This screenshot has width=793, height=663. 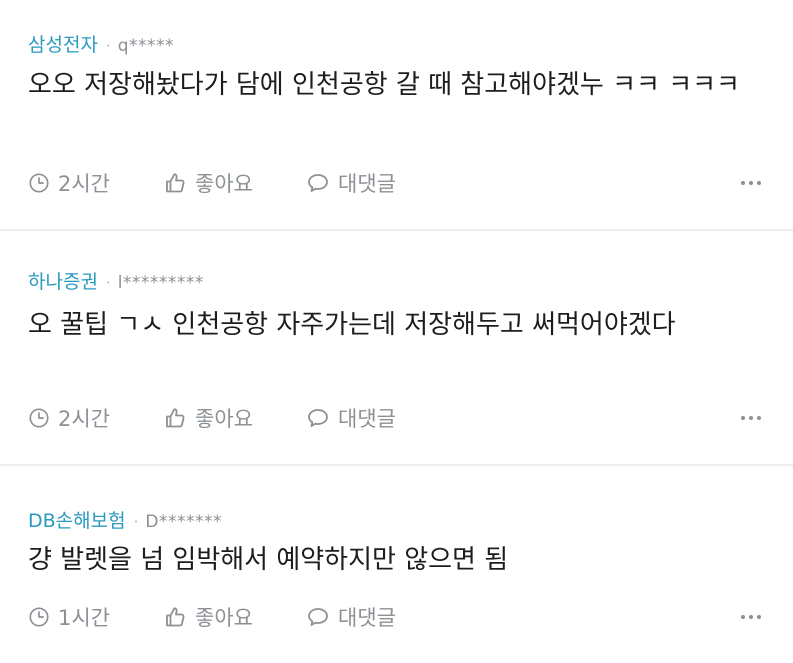 I want to click on comment-time: 1시간, so click(x=95, y=617).